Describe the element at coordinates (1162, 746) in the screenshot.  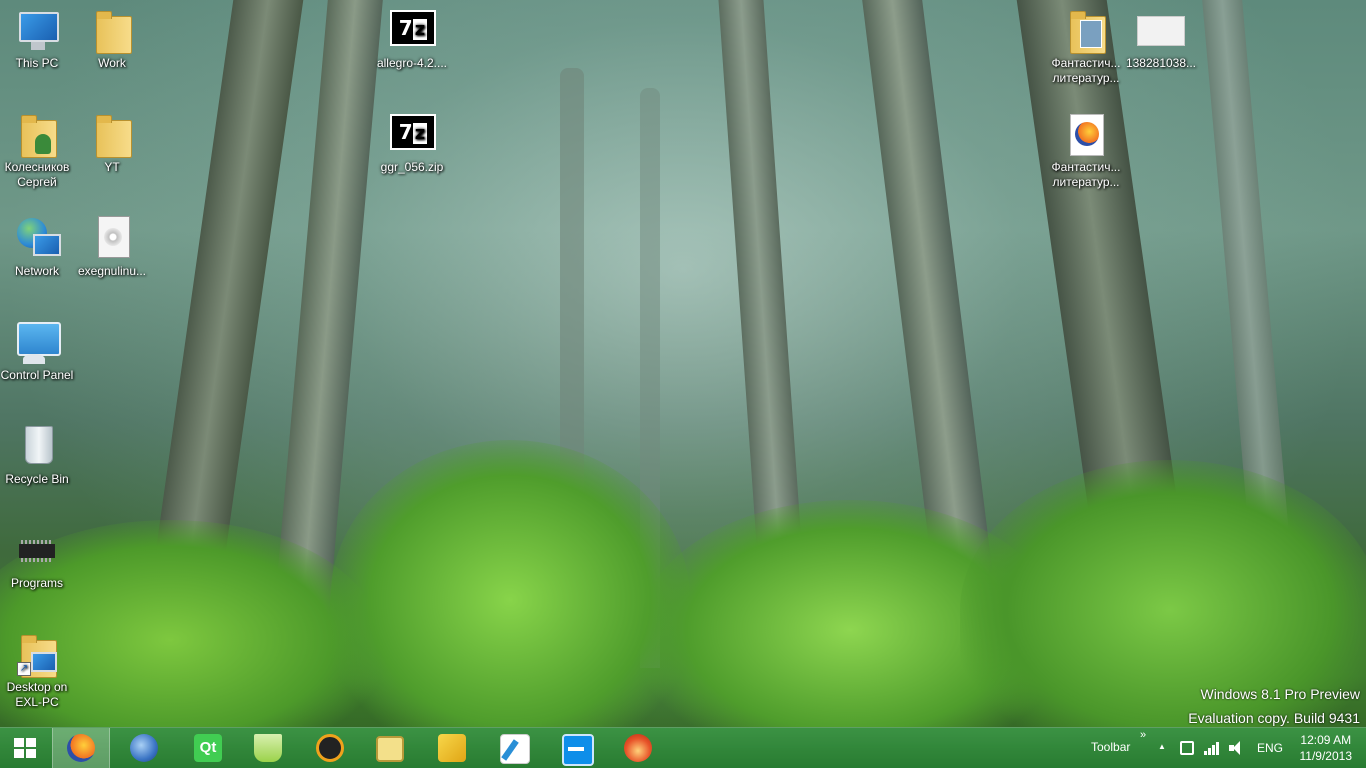
I see `show-hidden-icons-arrow-icon: ▲` at that location.